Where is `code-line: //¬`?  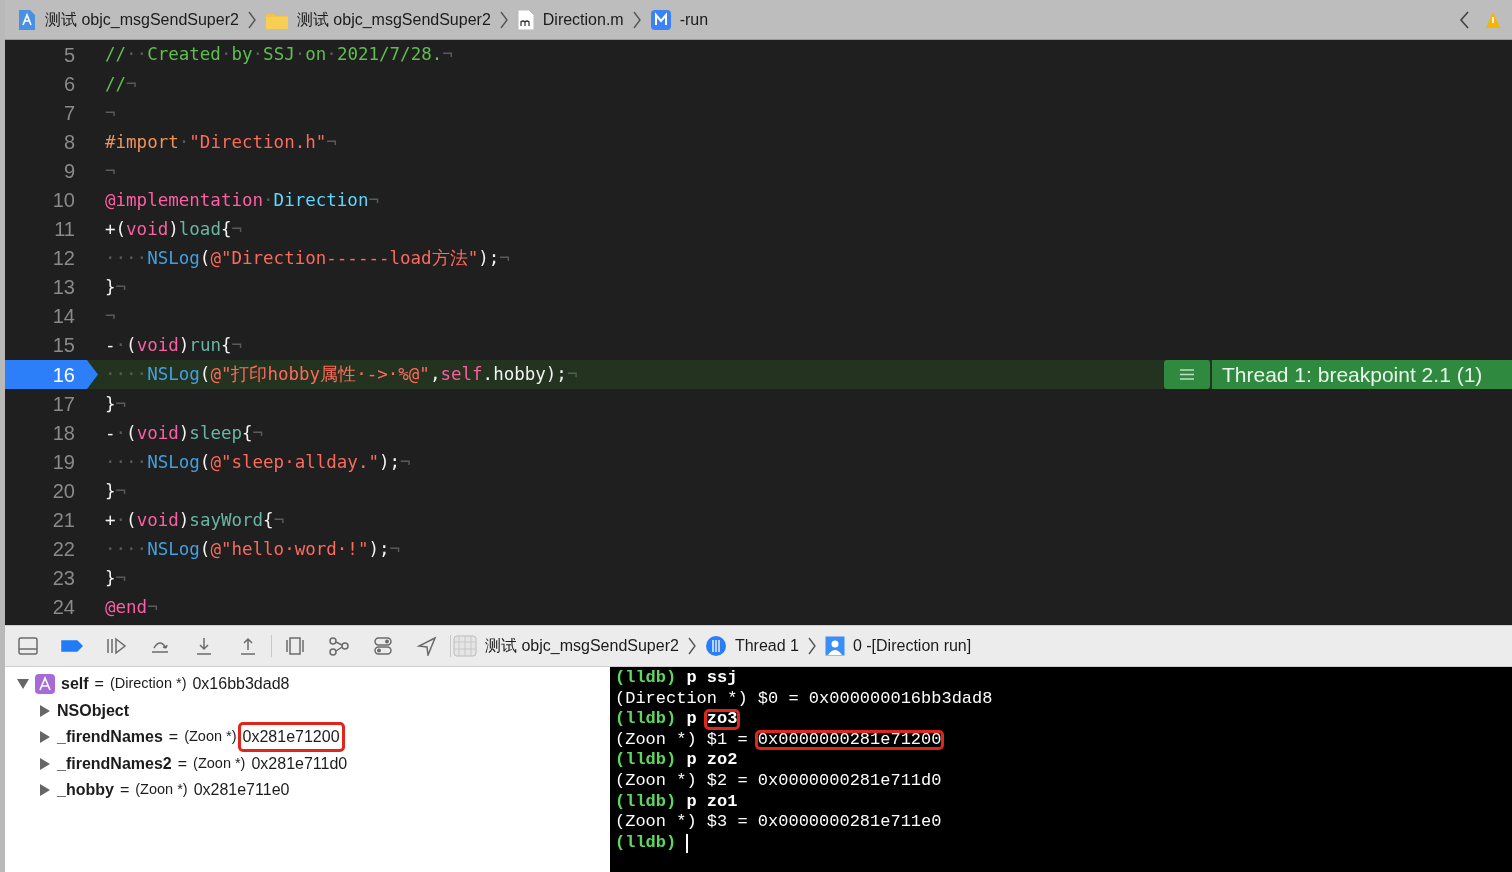 code-line: //¬ is located at coordinates (121, 84).